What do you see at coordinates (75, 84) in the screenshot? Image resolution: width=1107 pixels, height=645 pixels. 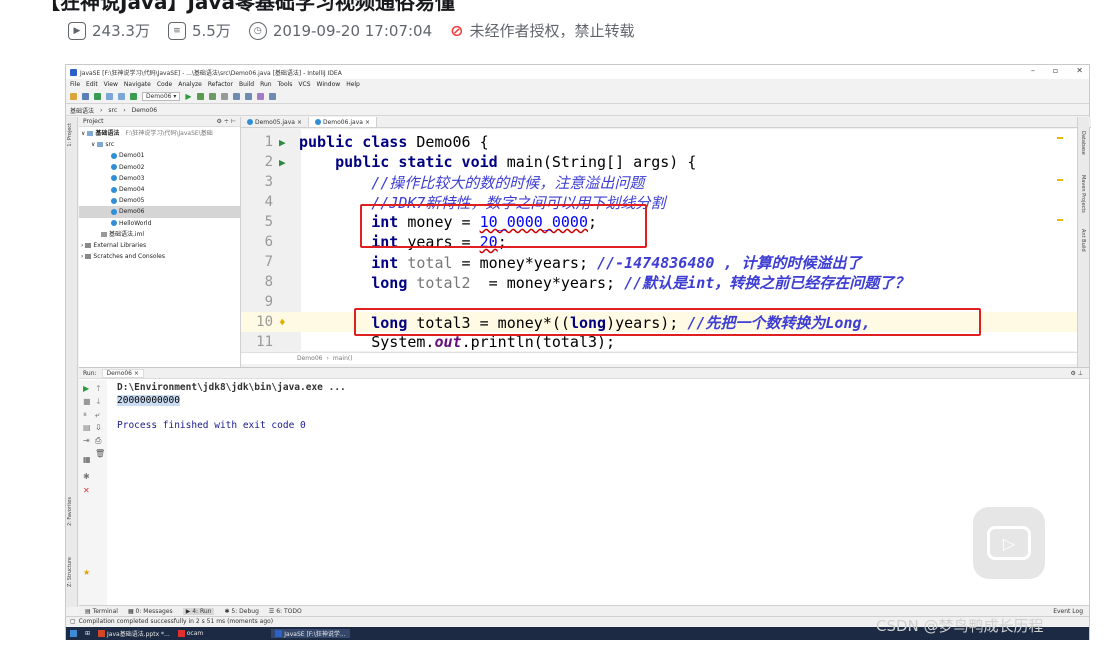 I see `menu-file: File` at bounding box center [75, 84].